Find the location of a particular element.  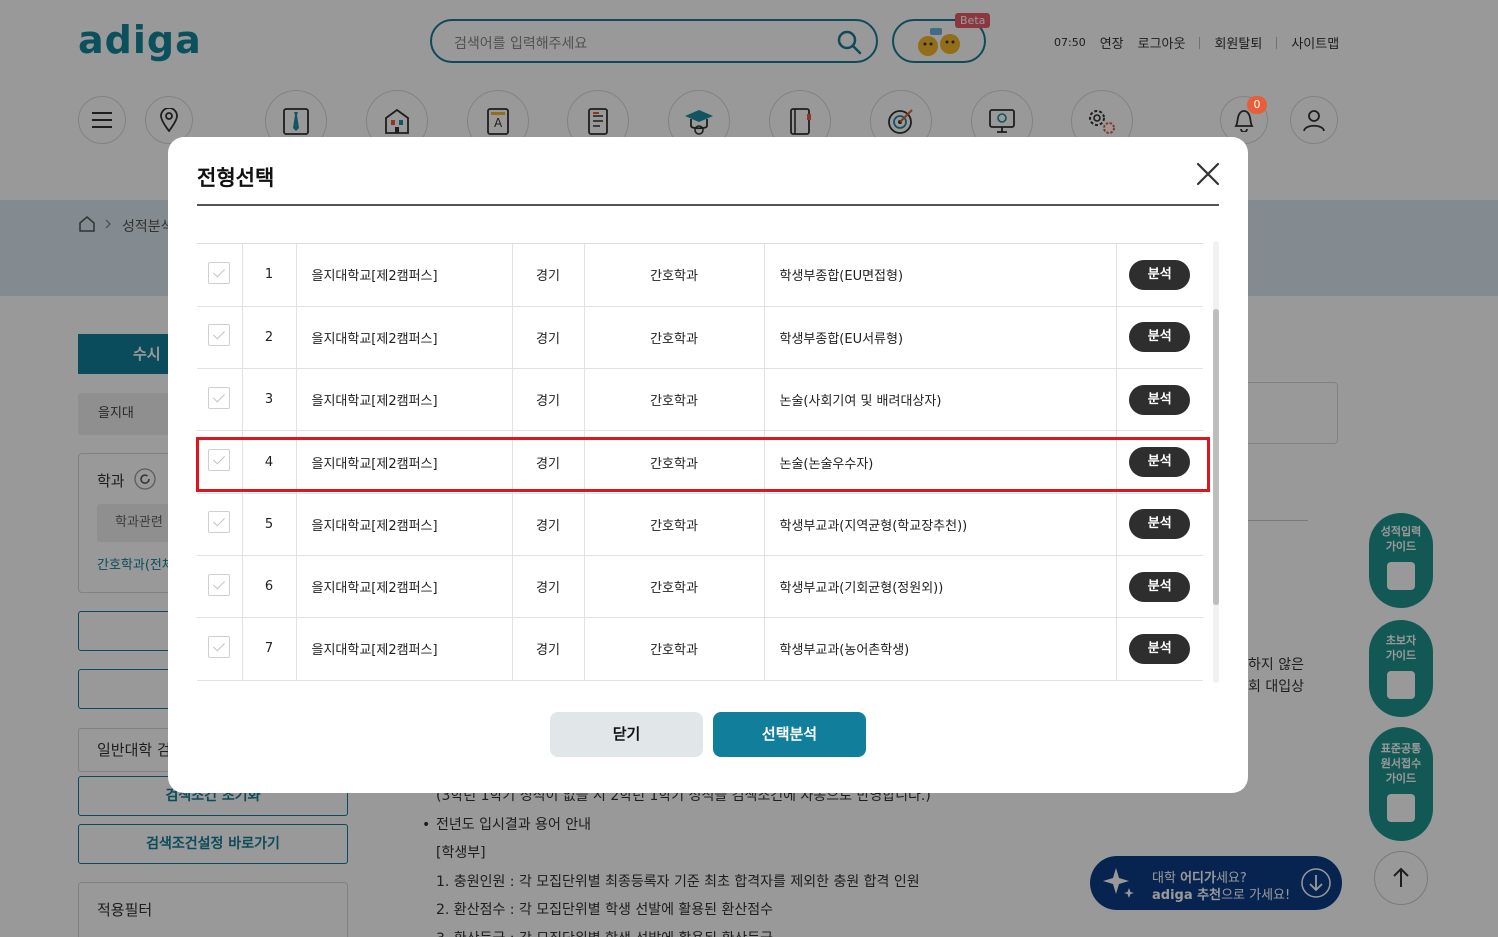

modal-close-button: 닫기 is located at coordinates (626, 734).